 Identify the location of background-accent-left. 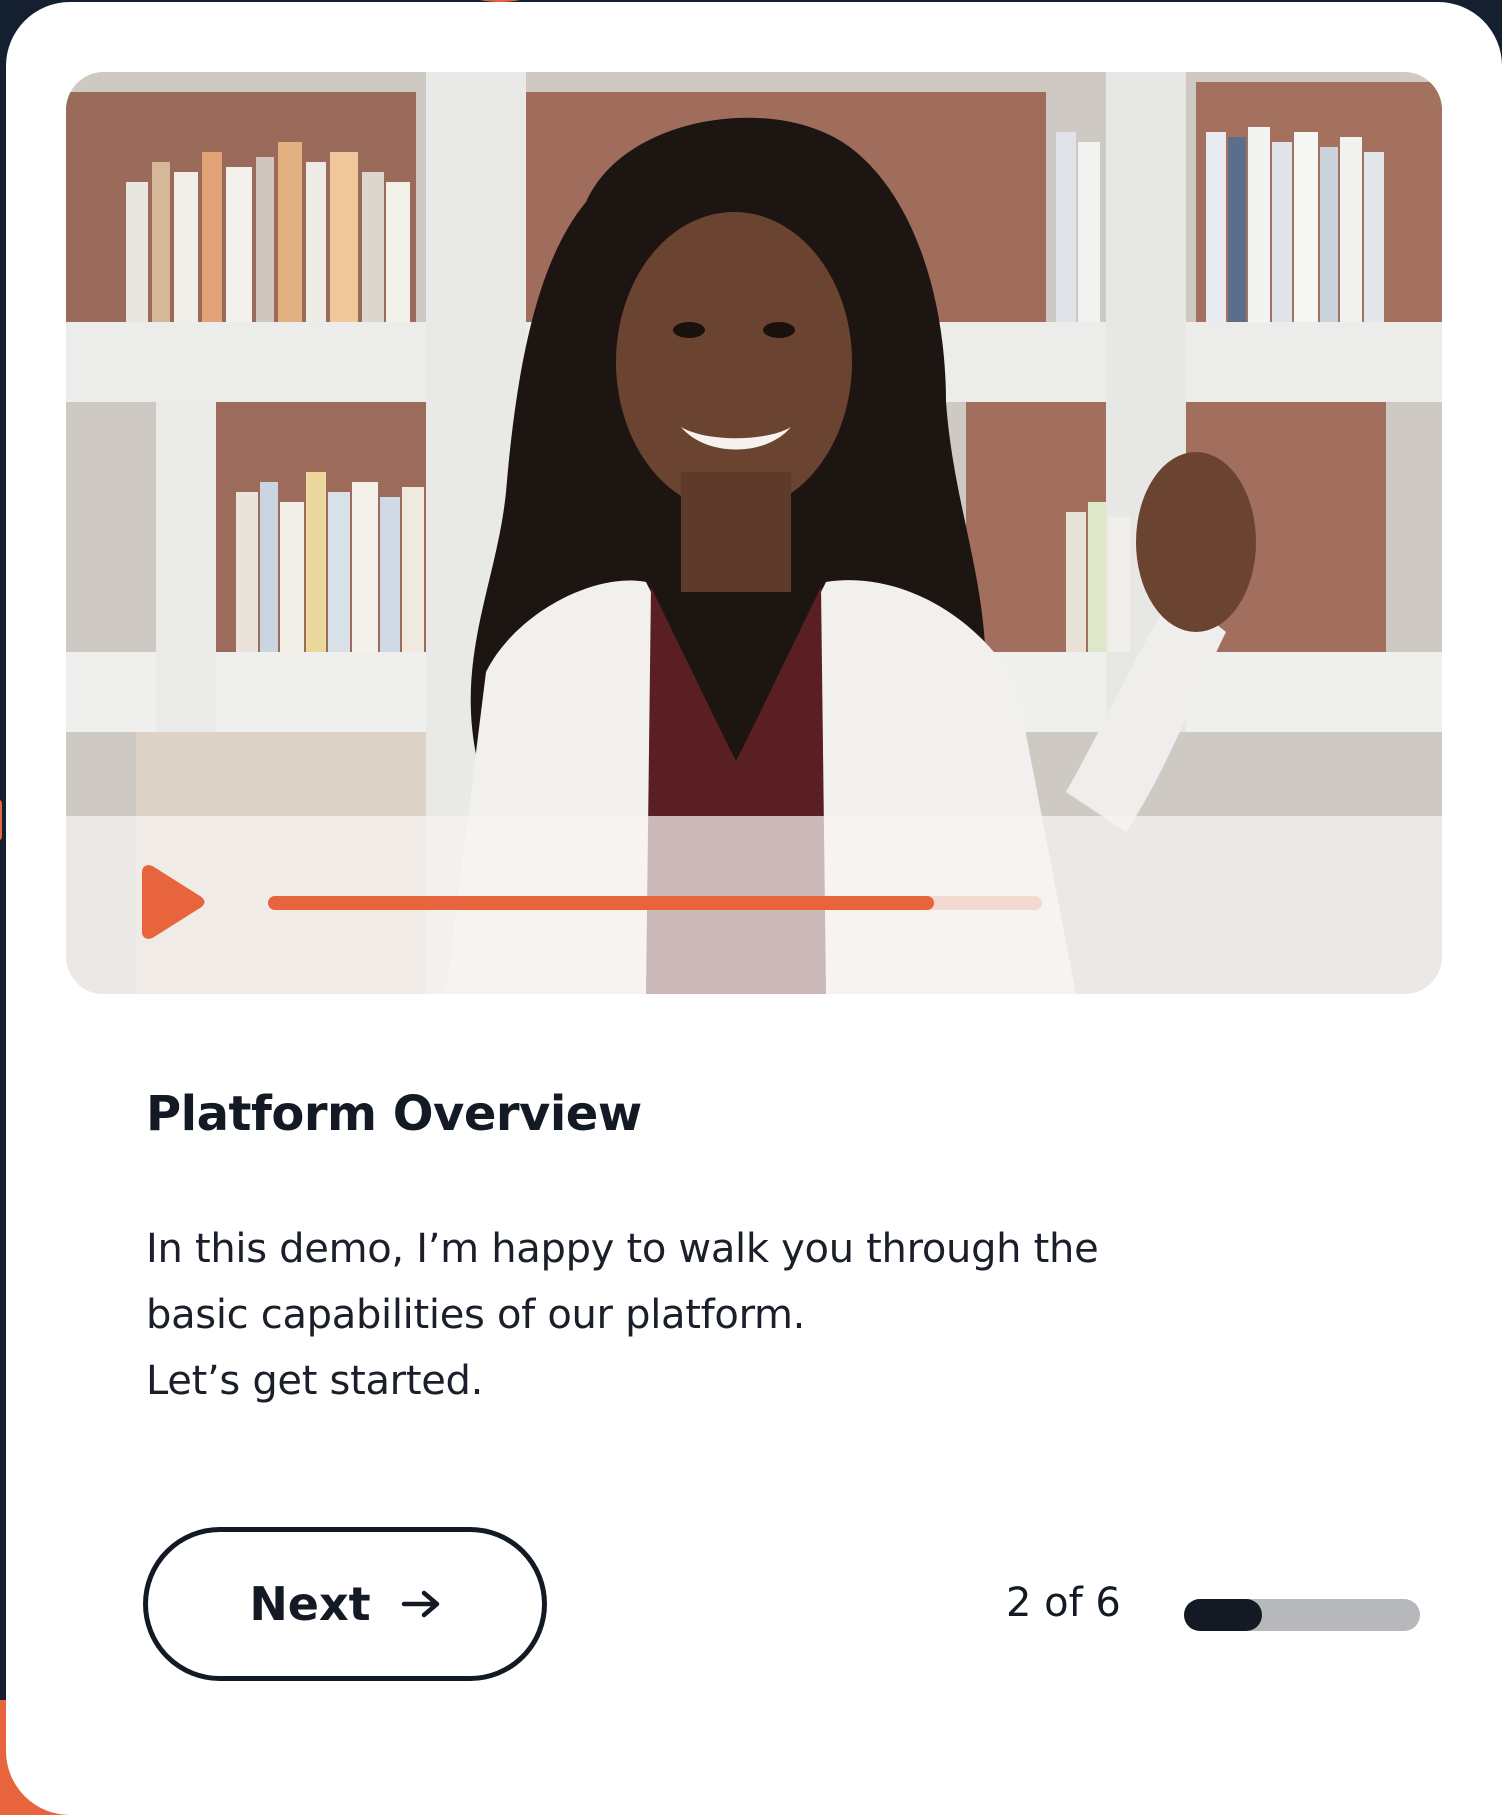
(1, 820).